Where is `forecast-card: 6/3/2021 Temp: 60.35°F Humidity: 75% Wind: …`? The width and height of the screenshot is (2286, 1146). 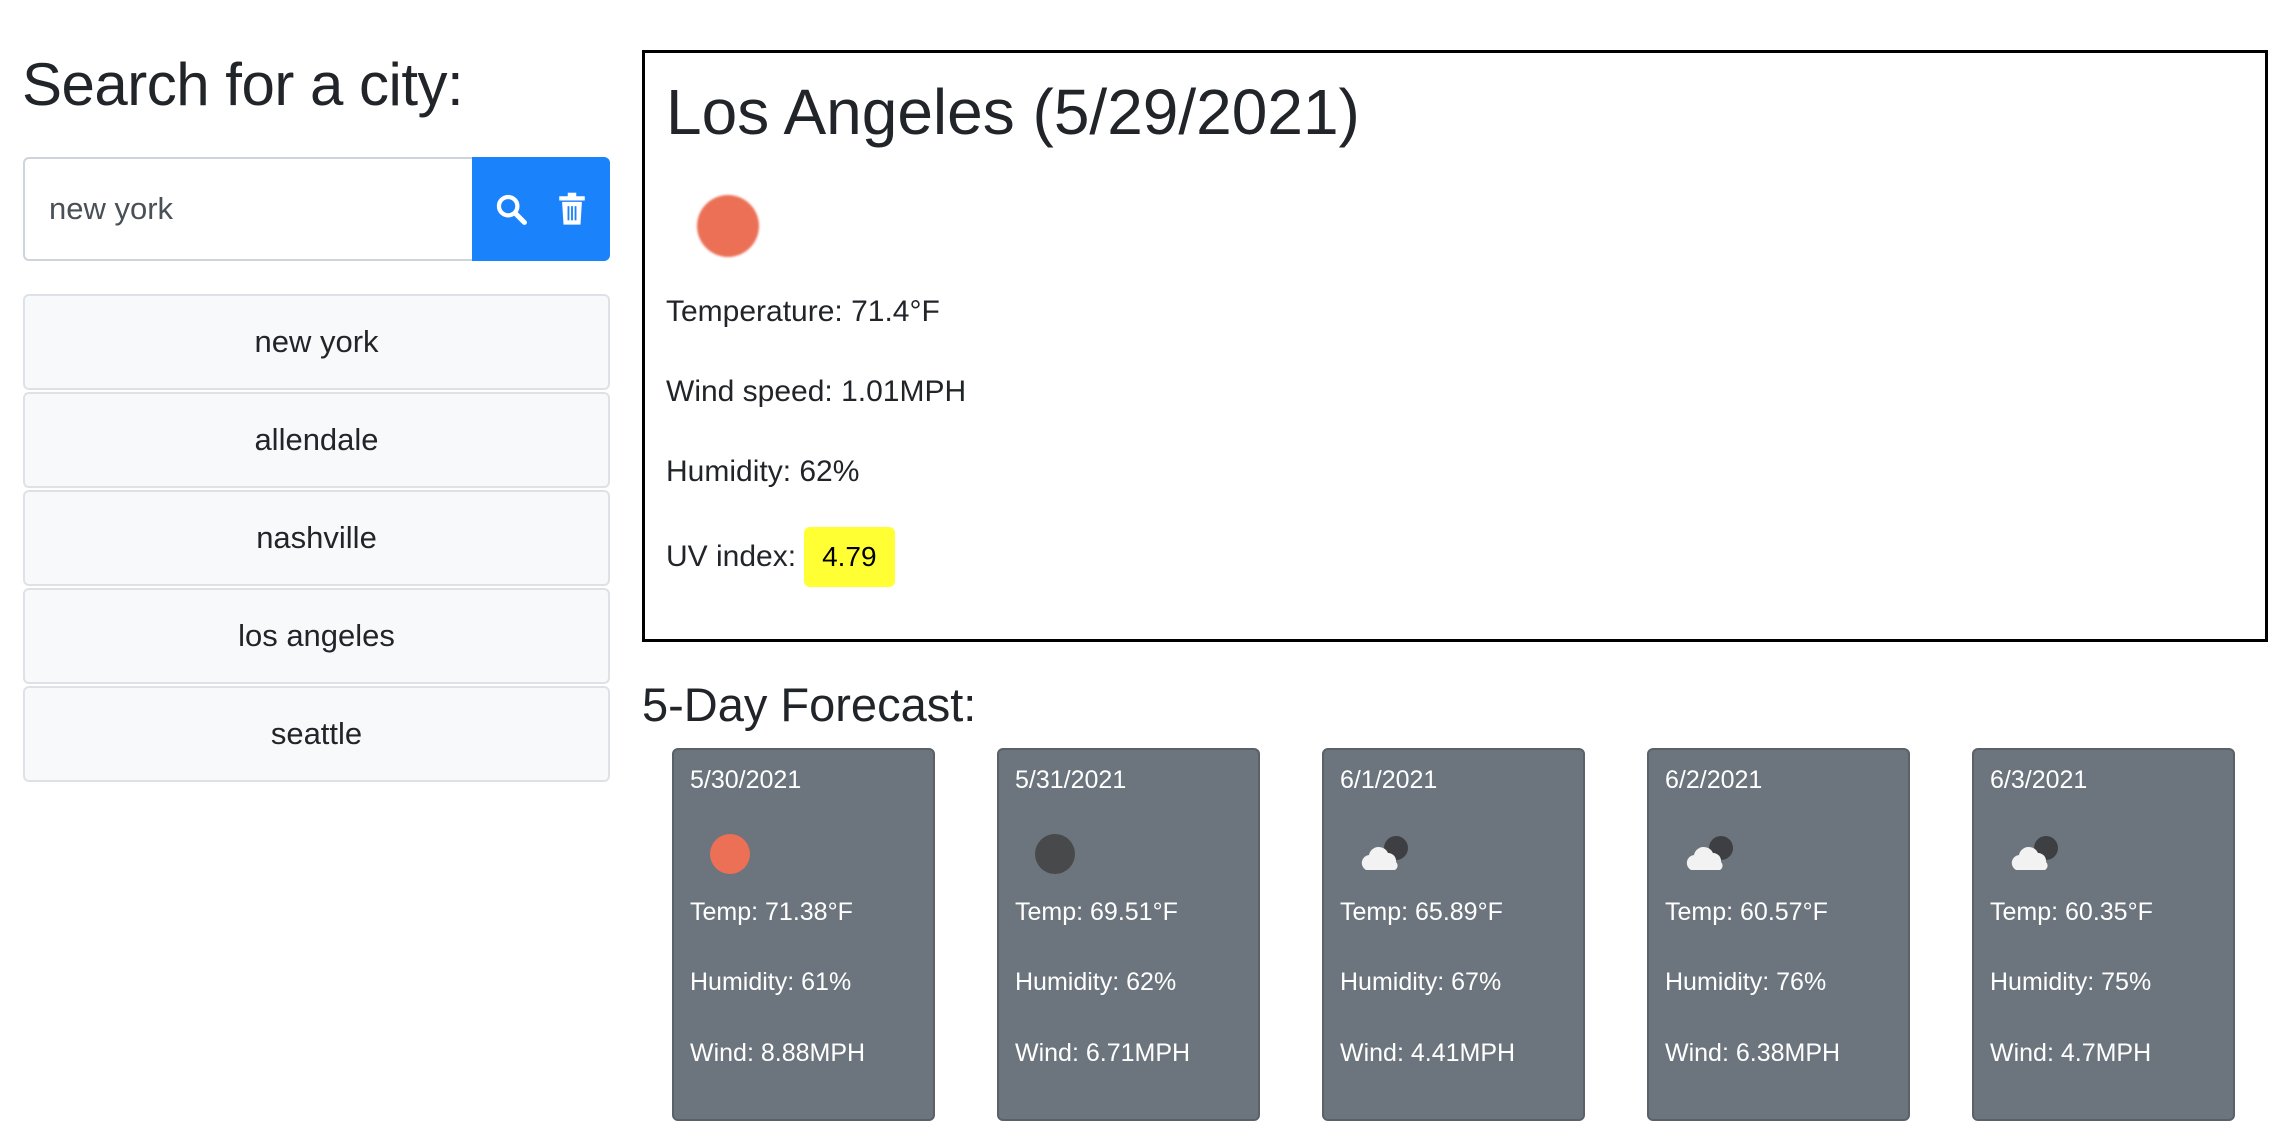
forecast-card: 6/3/2021 Temp: 60.35°F Humidity: 75% Wind: … is located at coordinates (2103, 934).